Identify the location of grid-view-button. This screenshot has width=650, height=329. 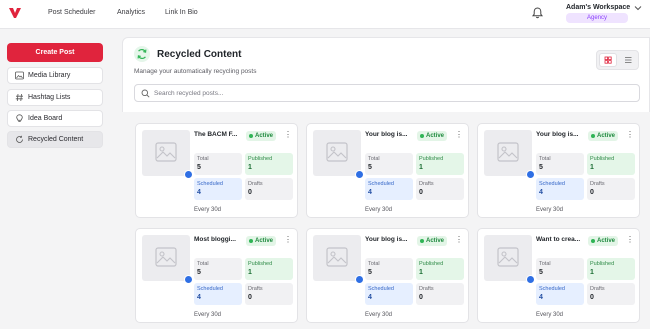
(608, 60).